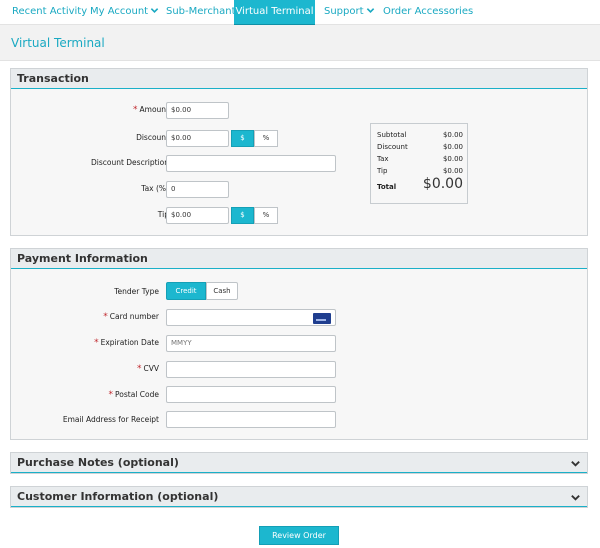 This screenshot has width=600, height=548. Describe the element at coordinates (151, 110) in the screenshot. I see `amount-label: * Amount` at that location.